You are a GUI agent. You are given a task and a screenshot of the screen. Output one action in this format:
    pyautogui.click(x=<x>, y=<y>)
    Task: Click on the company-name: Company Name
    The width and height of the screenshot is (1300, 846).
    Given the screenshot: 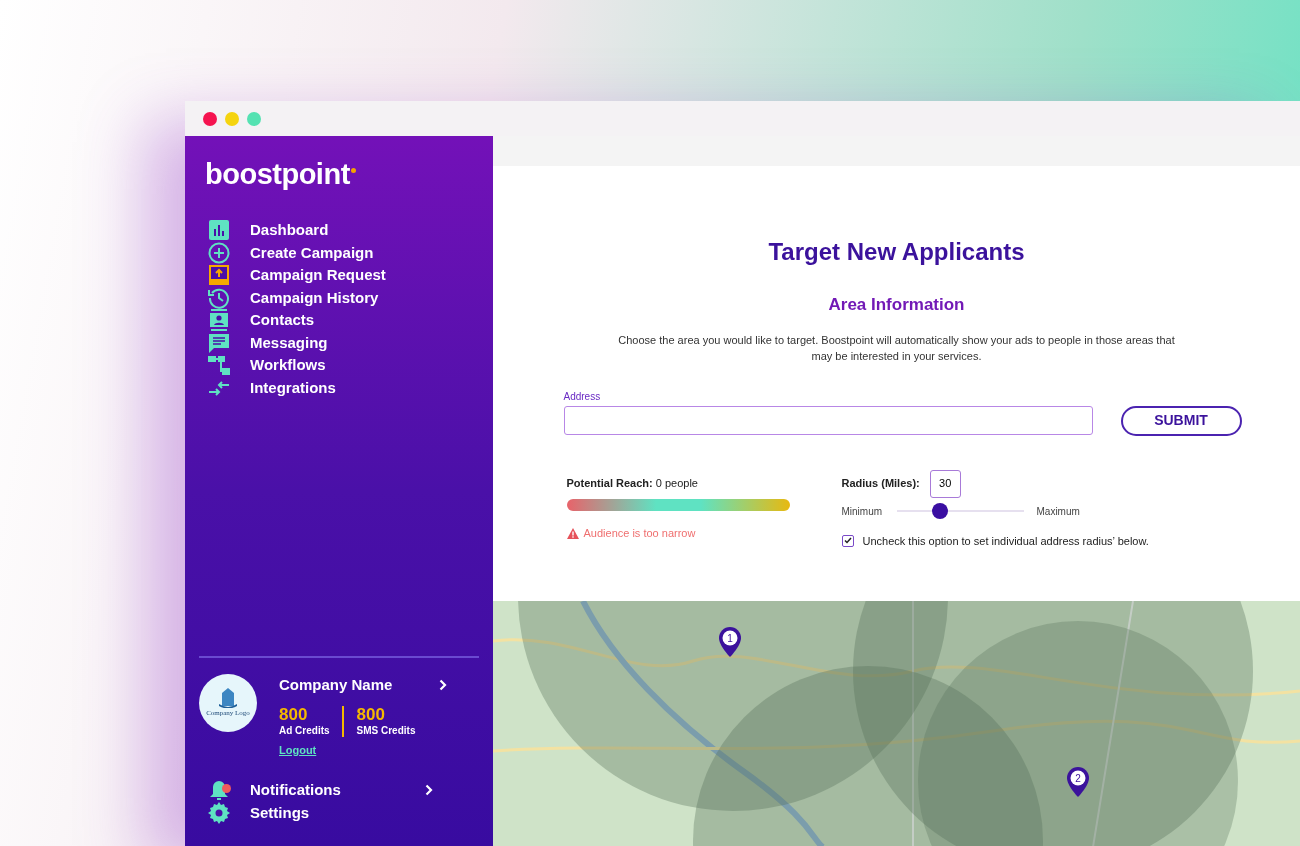 What is the action you would take?
    pyautogui.click(x=336, y=684)
    